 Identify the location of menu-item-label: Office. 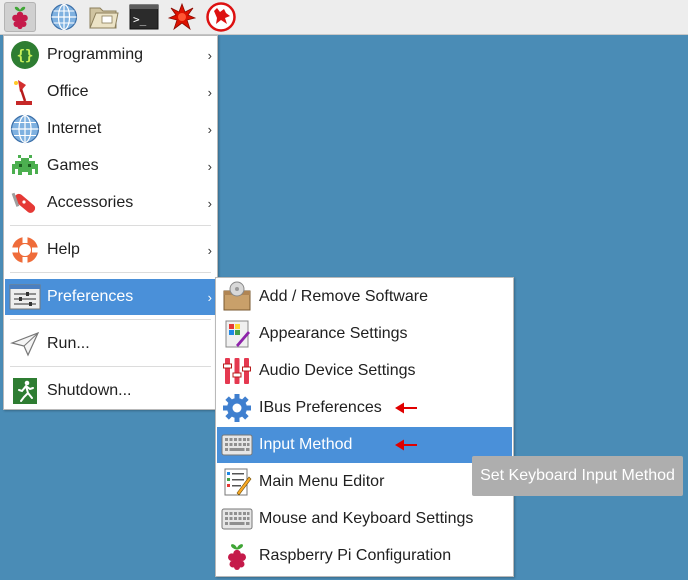
(68, 91).